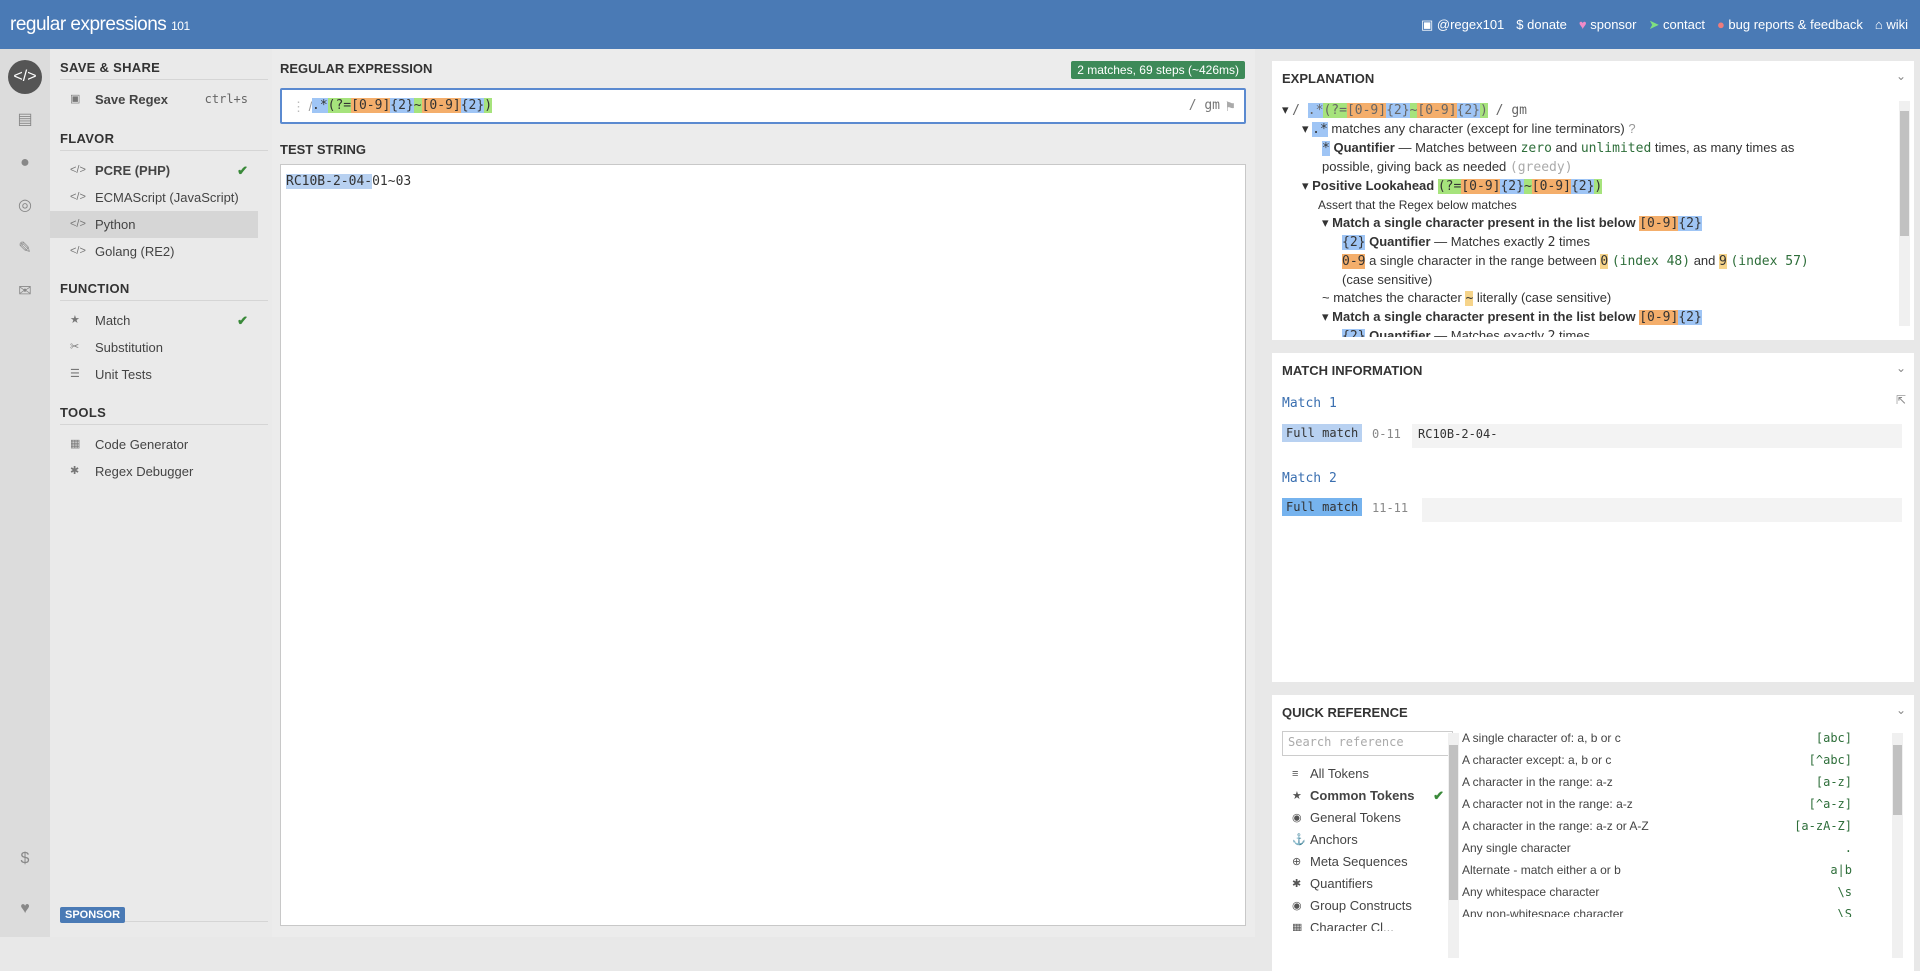 The image size is (1920, 971). What do you see at coordinates (1592, 436) in the screenshot?
I see `match-1-row: Full match 0-11 RC10B-2-04-` at bounding box center [1592, 436].